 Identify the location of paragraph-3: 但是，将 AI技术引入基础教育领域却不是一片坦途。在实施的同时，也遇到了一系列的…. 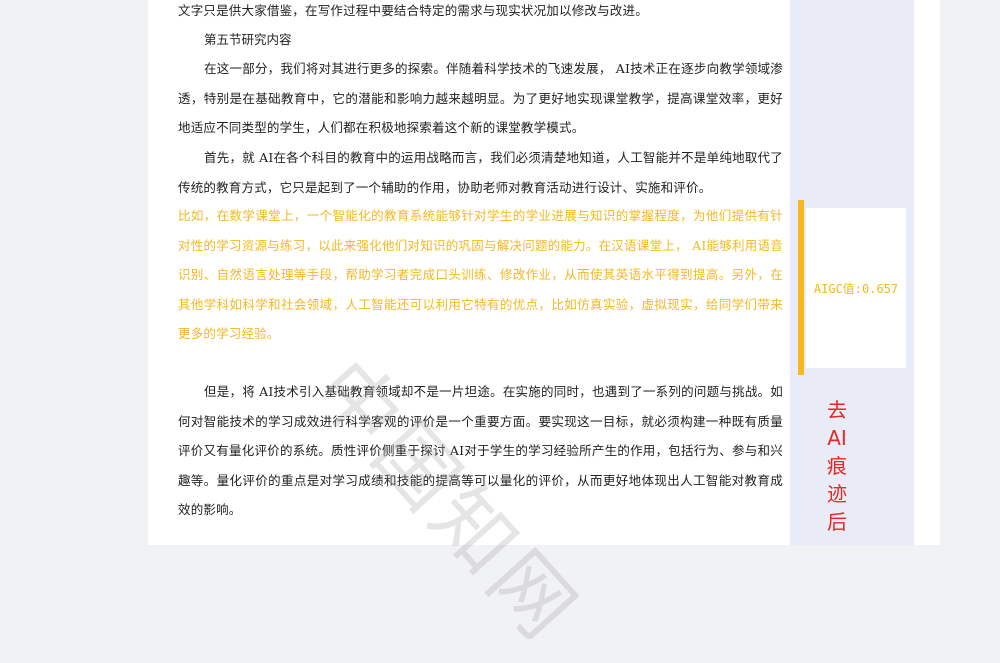
(480, 450).